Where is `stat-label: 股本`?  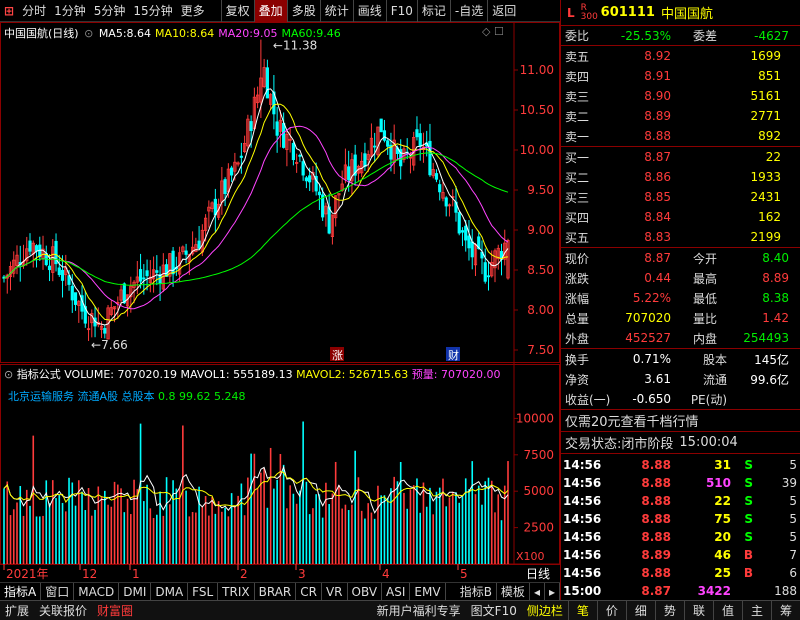 stat-label: 股本 is located at coordinates (714, 359).